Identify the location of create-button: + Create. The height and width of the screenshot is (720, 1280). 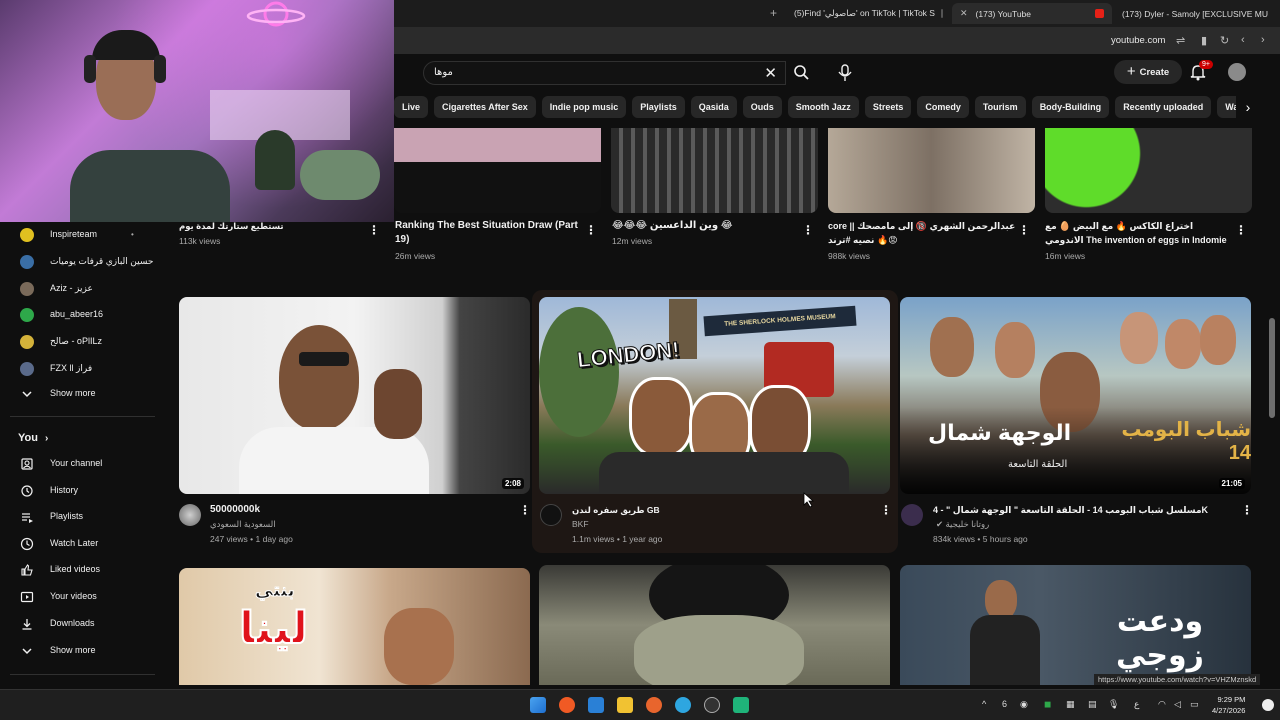
(1148, 72).